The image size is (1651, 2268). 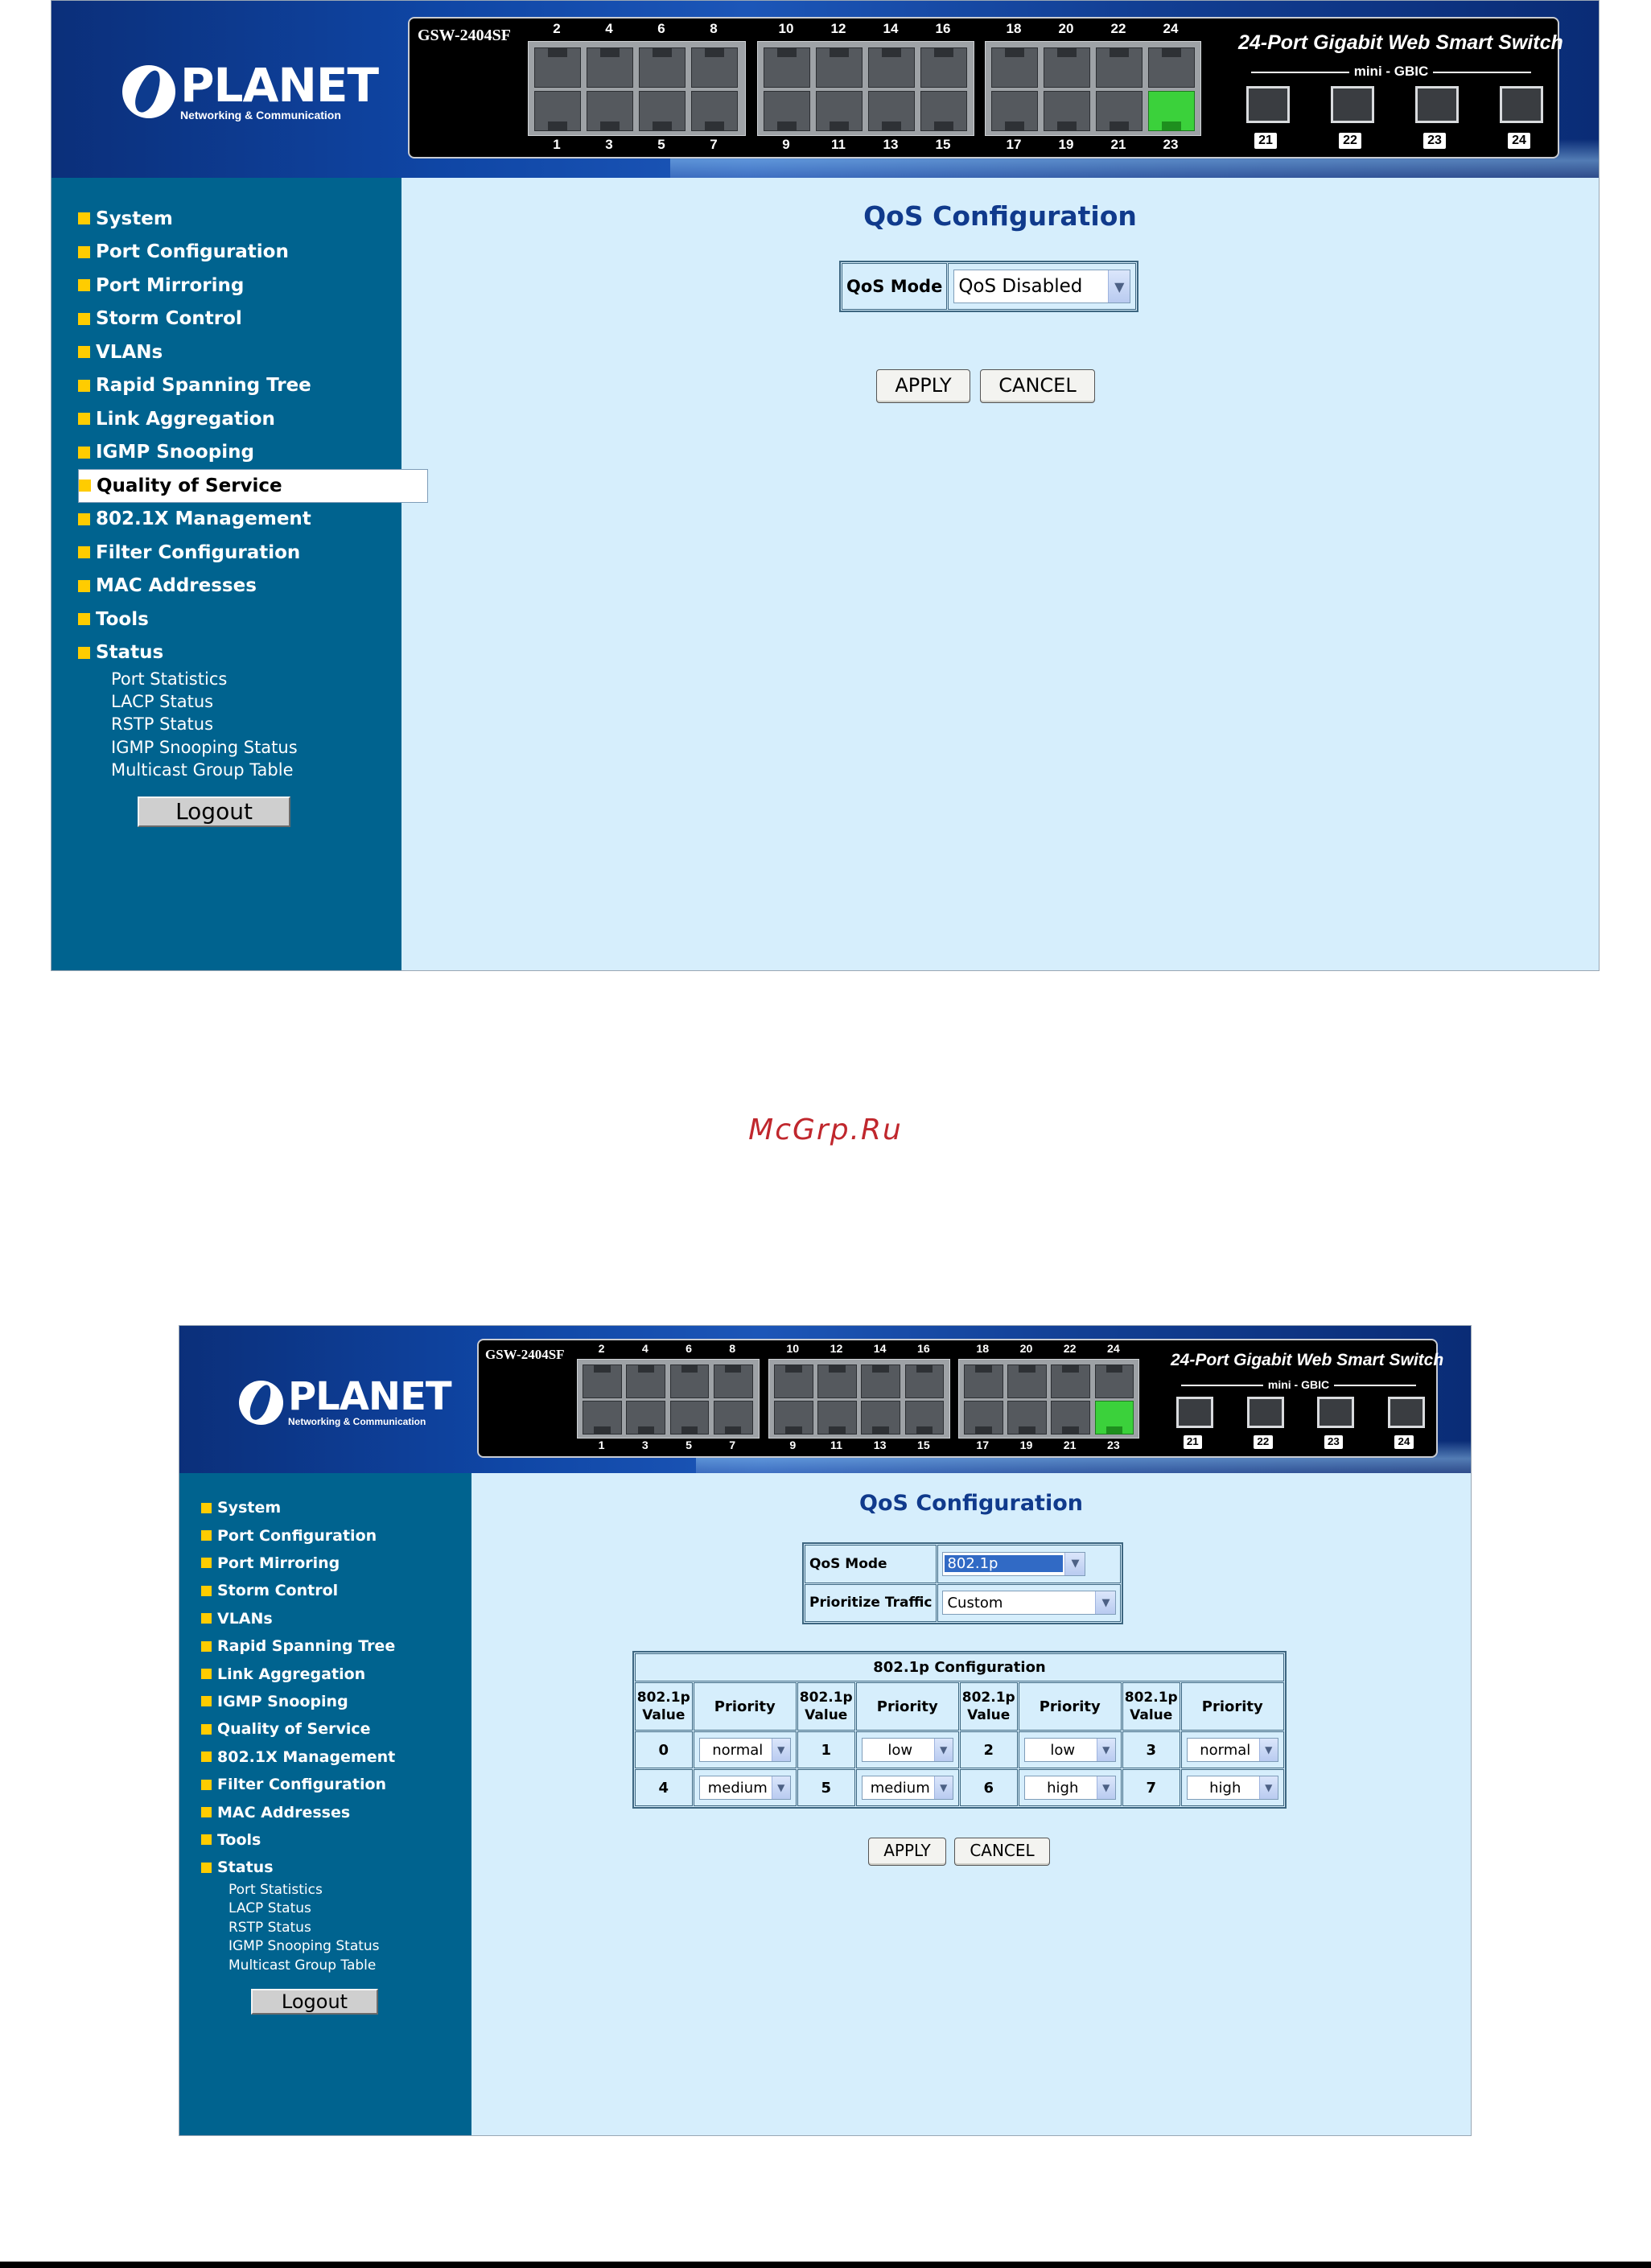 I want to click on priority-select-4: medium ▼, so click(x=744, y=1788).